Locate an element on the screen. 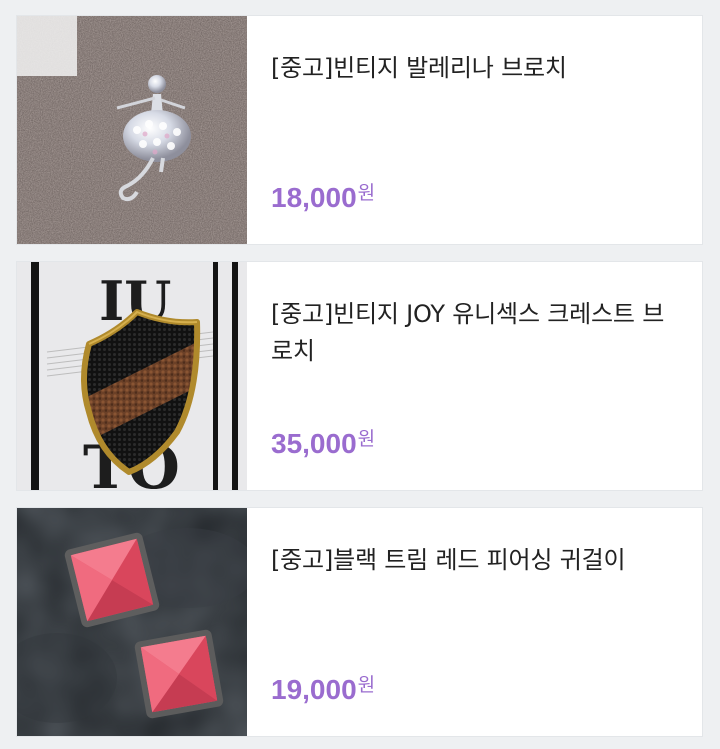 The width and height of the screenshot is (720, 749). product-price: 18,000원 is located at coordinates (323, 198).